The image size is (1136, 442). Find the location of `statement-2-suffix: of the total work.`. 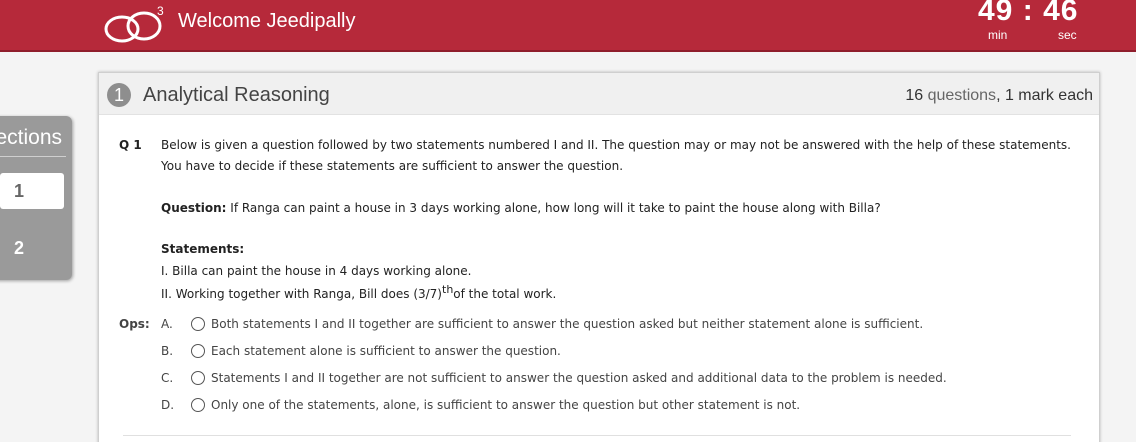

statement-2-suffix: of the total work. is located at coordinates (505, 294).